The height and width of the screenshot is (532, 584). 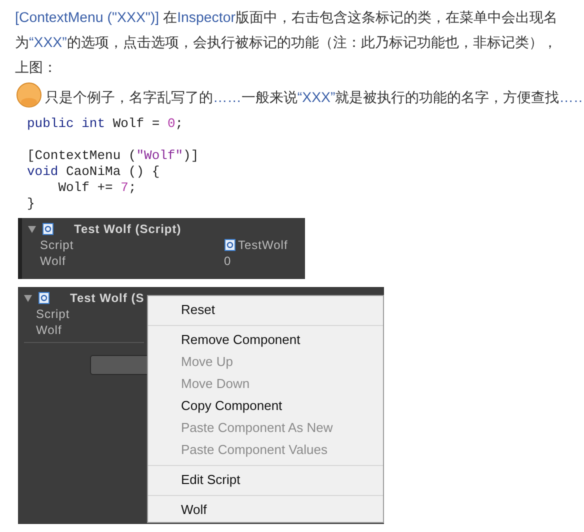 I want to click on component-title: Test Wolf (S, so click(x=107, y=298).